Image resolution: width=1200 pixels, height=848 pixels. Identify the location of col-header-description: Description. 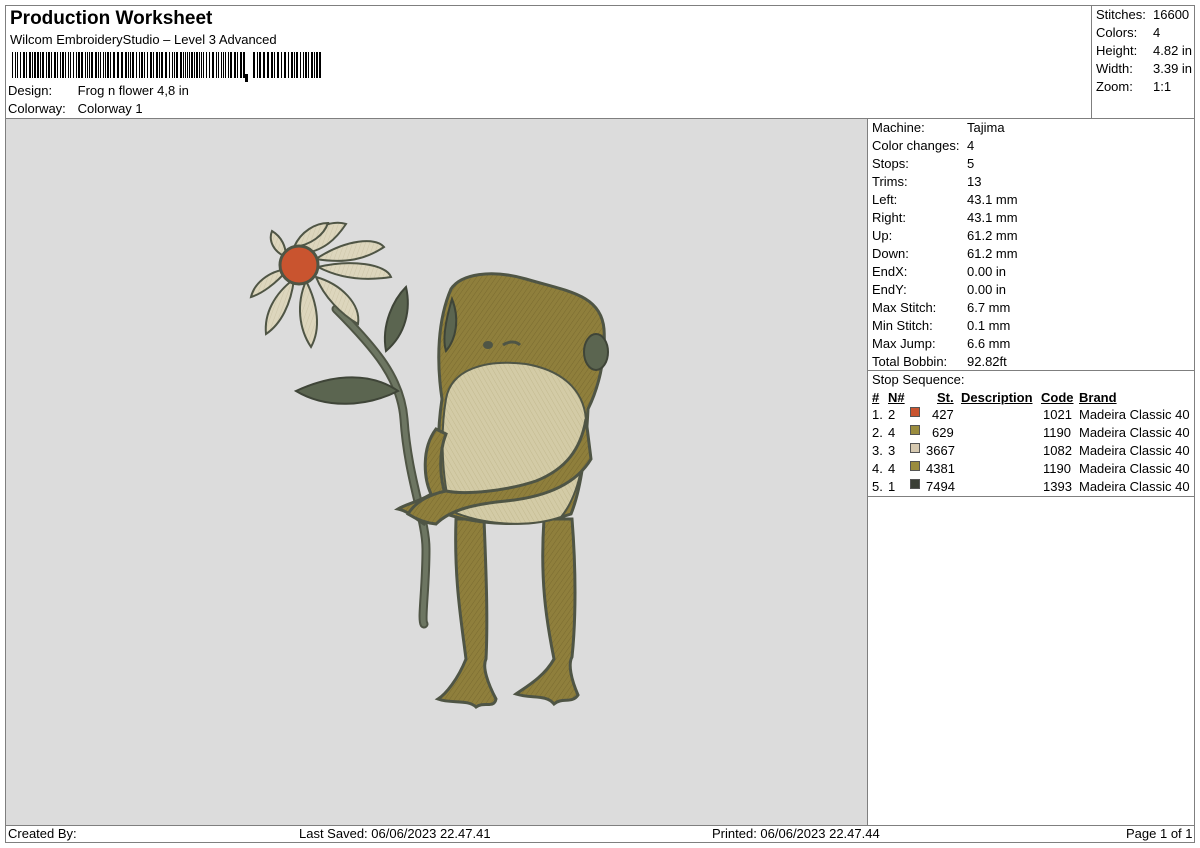
(997, 397).